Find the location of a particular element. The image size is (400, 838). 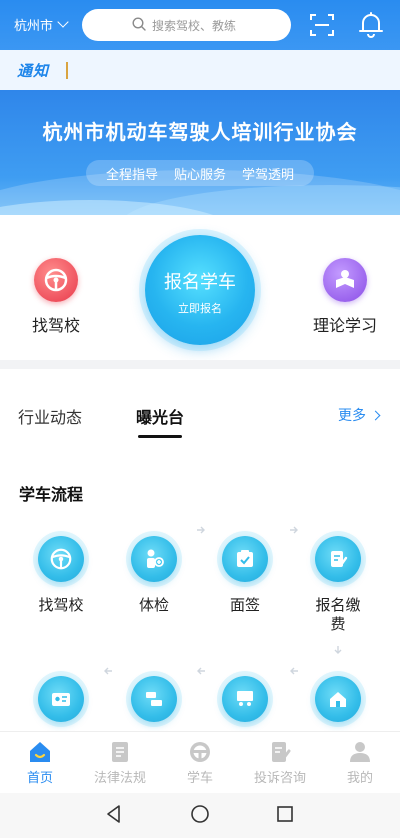

process-title: 学车流程 is located at coordinates (51, 494).